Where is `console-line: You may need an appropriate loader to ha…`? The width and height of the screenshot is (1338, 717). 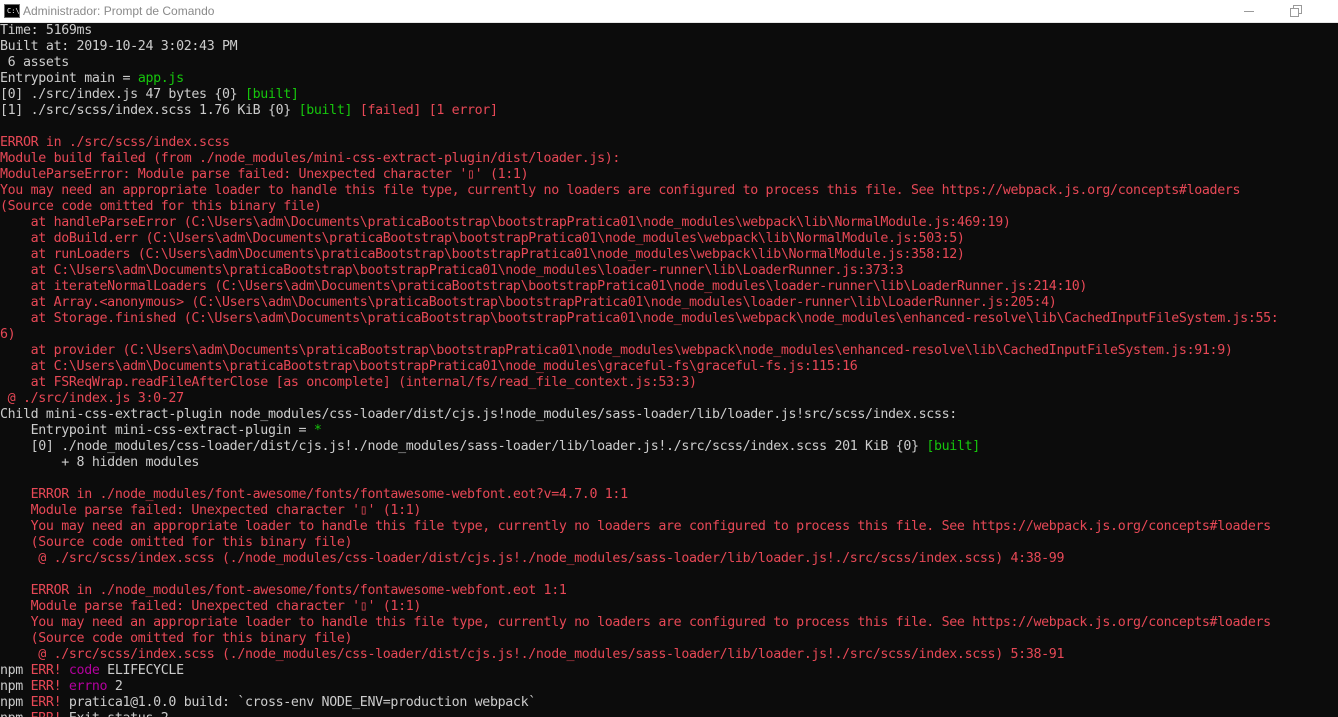
console-line: You may need an appropriate loader to ha… is located at coordinates (669, 527).